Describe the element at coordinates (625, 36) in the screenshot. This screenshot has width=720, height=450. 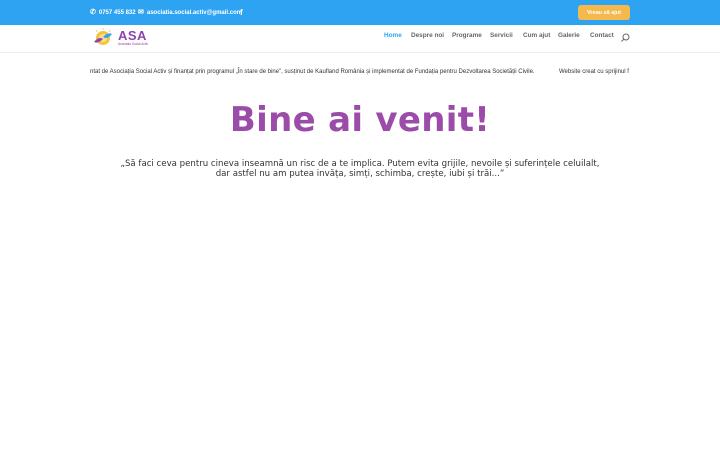
I see `search-icon` at that location.